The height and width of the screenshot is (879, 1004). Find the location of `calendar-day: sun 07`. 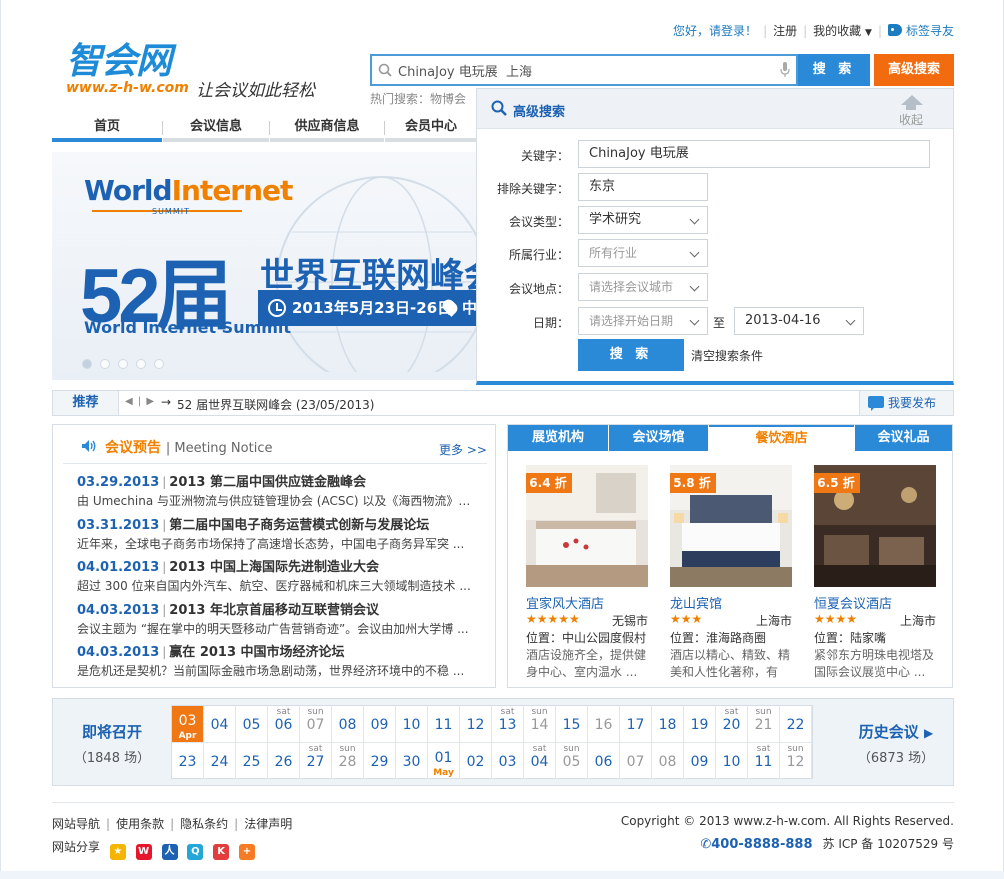

calendar-day: sun 07 is located at coordinates (316, 724).